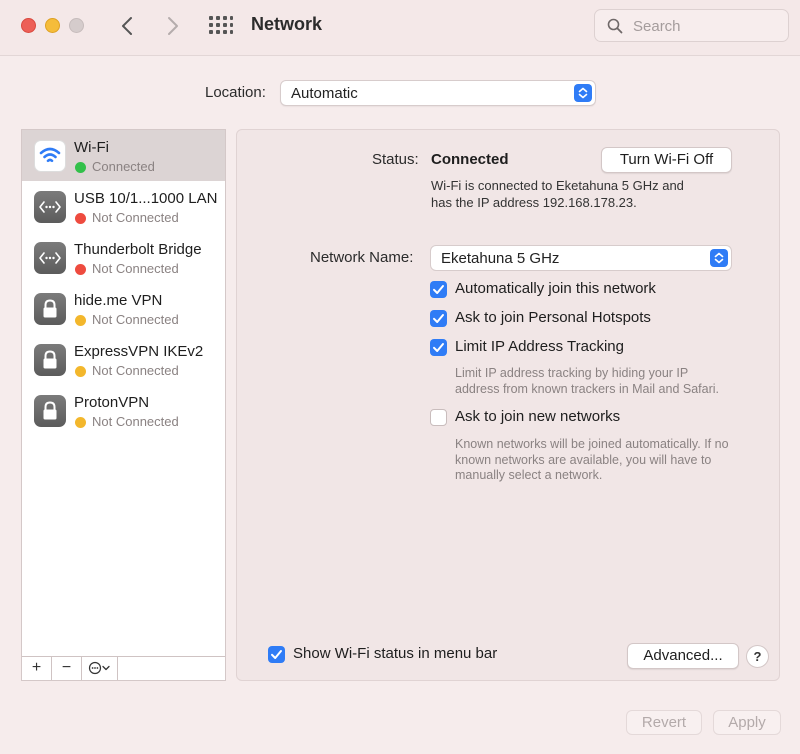  I want to click on personal-hotspots-checkbox, so click(438, 318).